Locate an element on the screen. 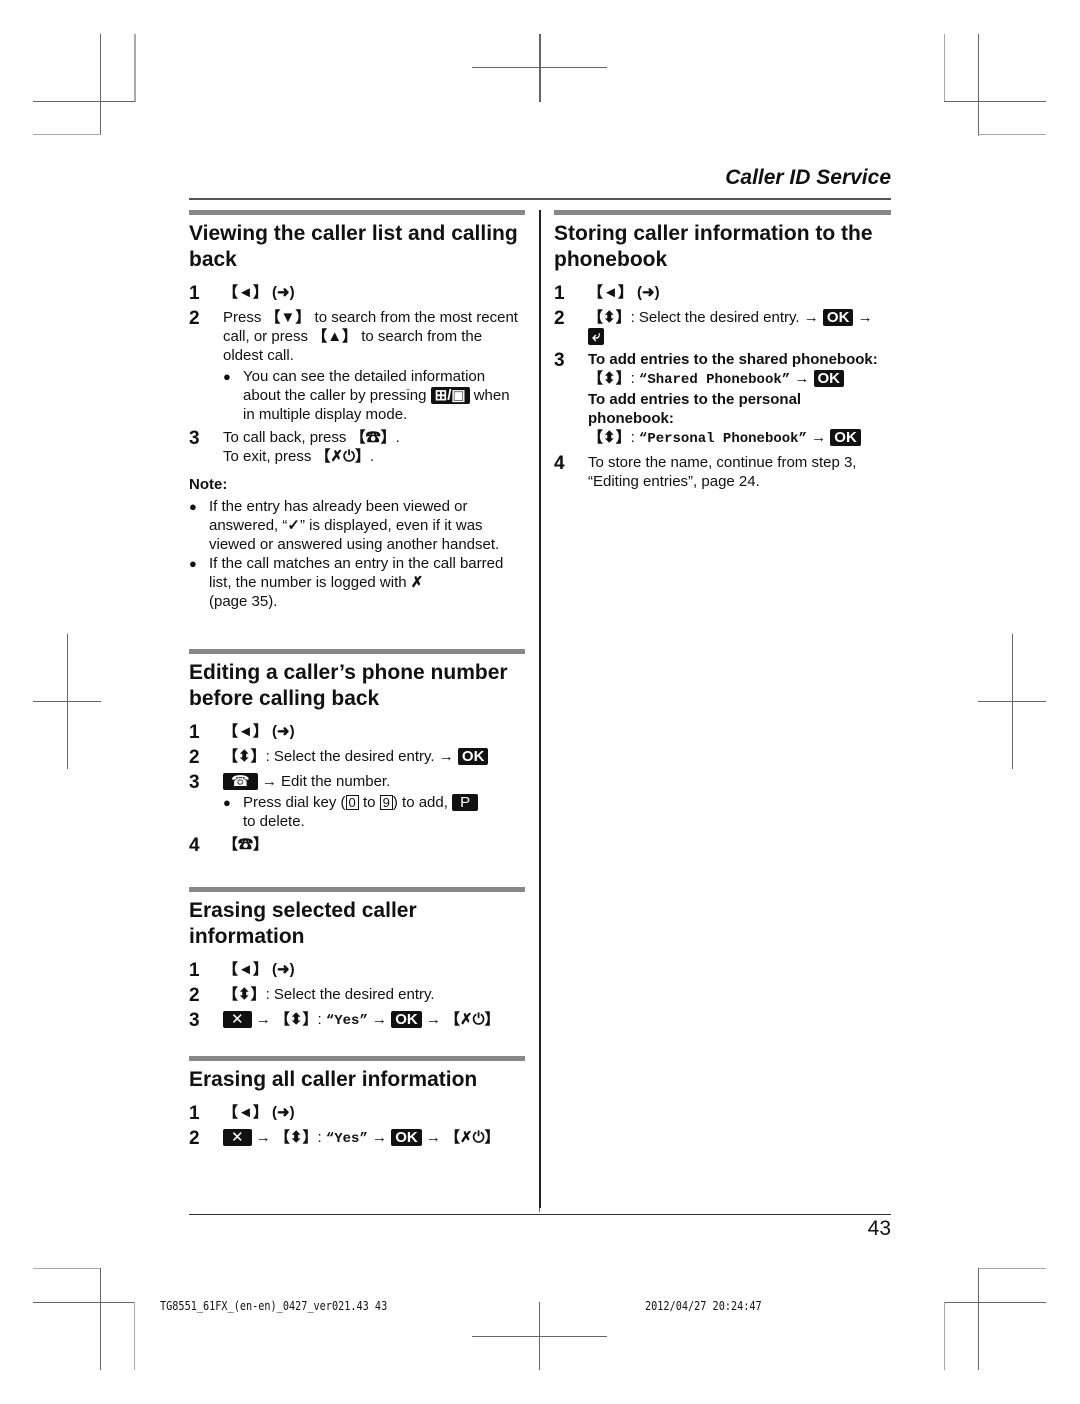 This screenshot has height=1404, width=1080. dial-key-0-icon: 0 is located at coordinates (352, 802).